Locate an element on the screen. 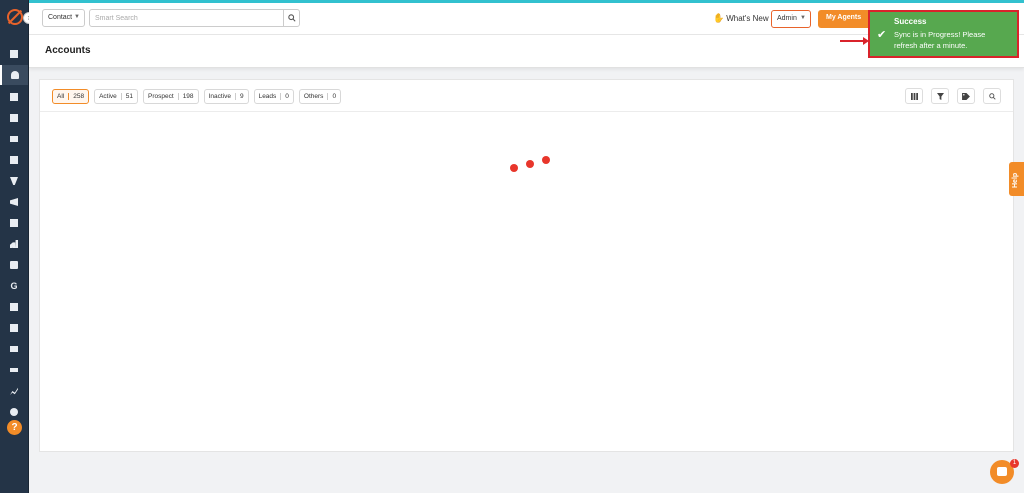  sidebar-item-dashboard is located at coordinates (14, 54).